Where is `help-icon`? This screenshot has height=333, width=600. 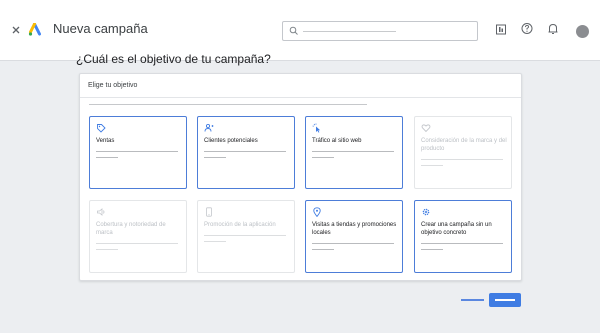
help-icon is located at coordinates (527, 29).